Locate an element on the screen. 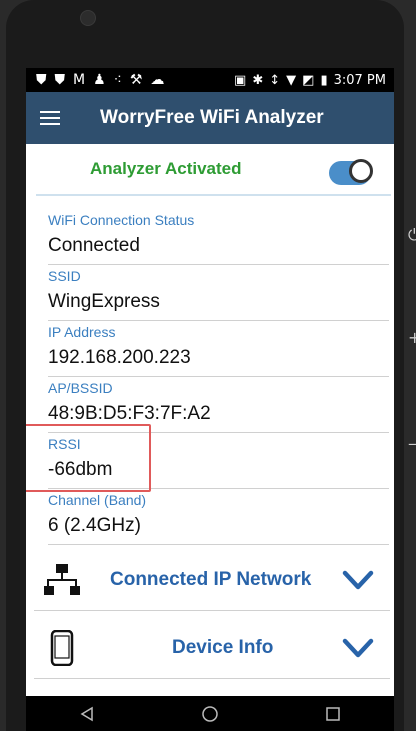 The width and height of the screenshot is (416, 731). cloud-icon: ☁ is located at coordinates (157, 80).